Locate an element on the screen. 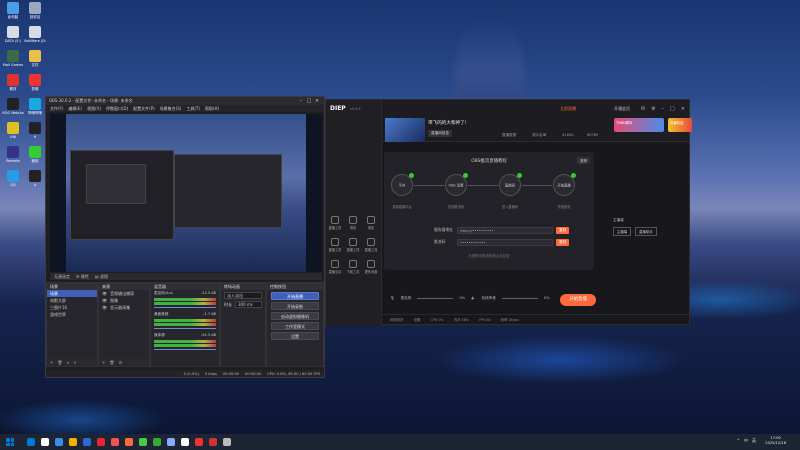 This screenshot has height=450, width=800. sidebar-tool: 直播互动 is located at coordinates (335, 267).